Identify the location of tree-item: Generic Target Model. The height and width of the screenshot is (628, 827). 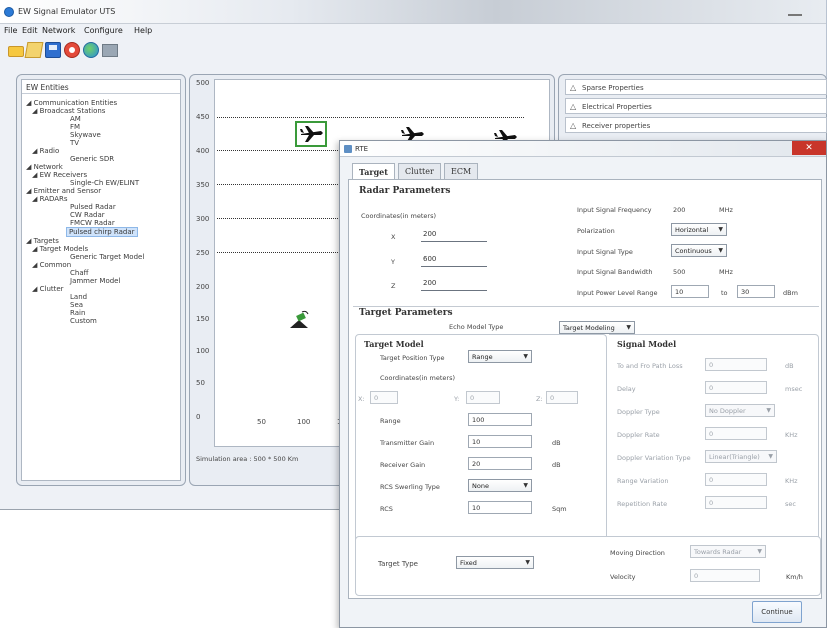
(107, 257).